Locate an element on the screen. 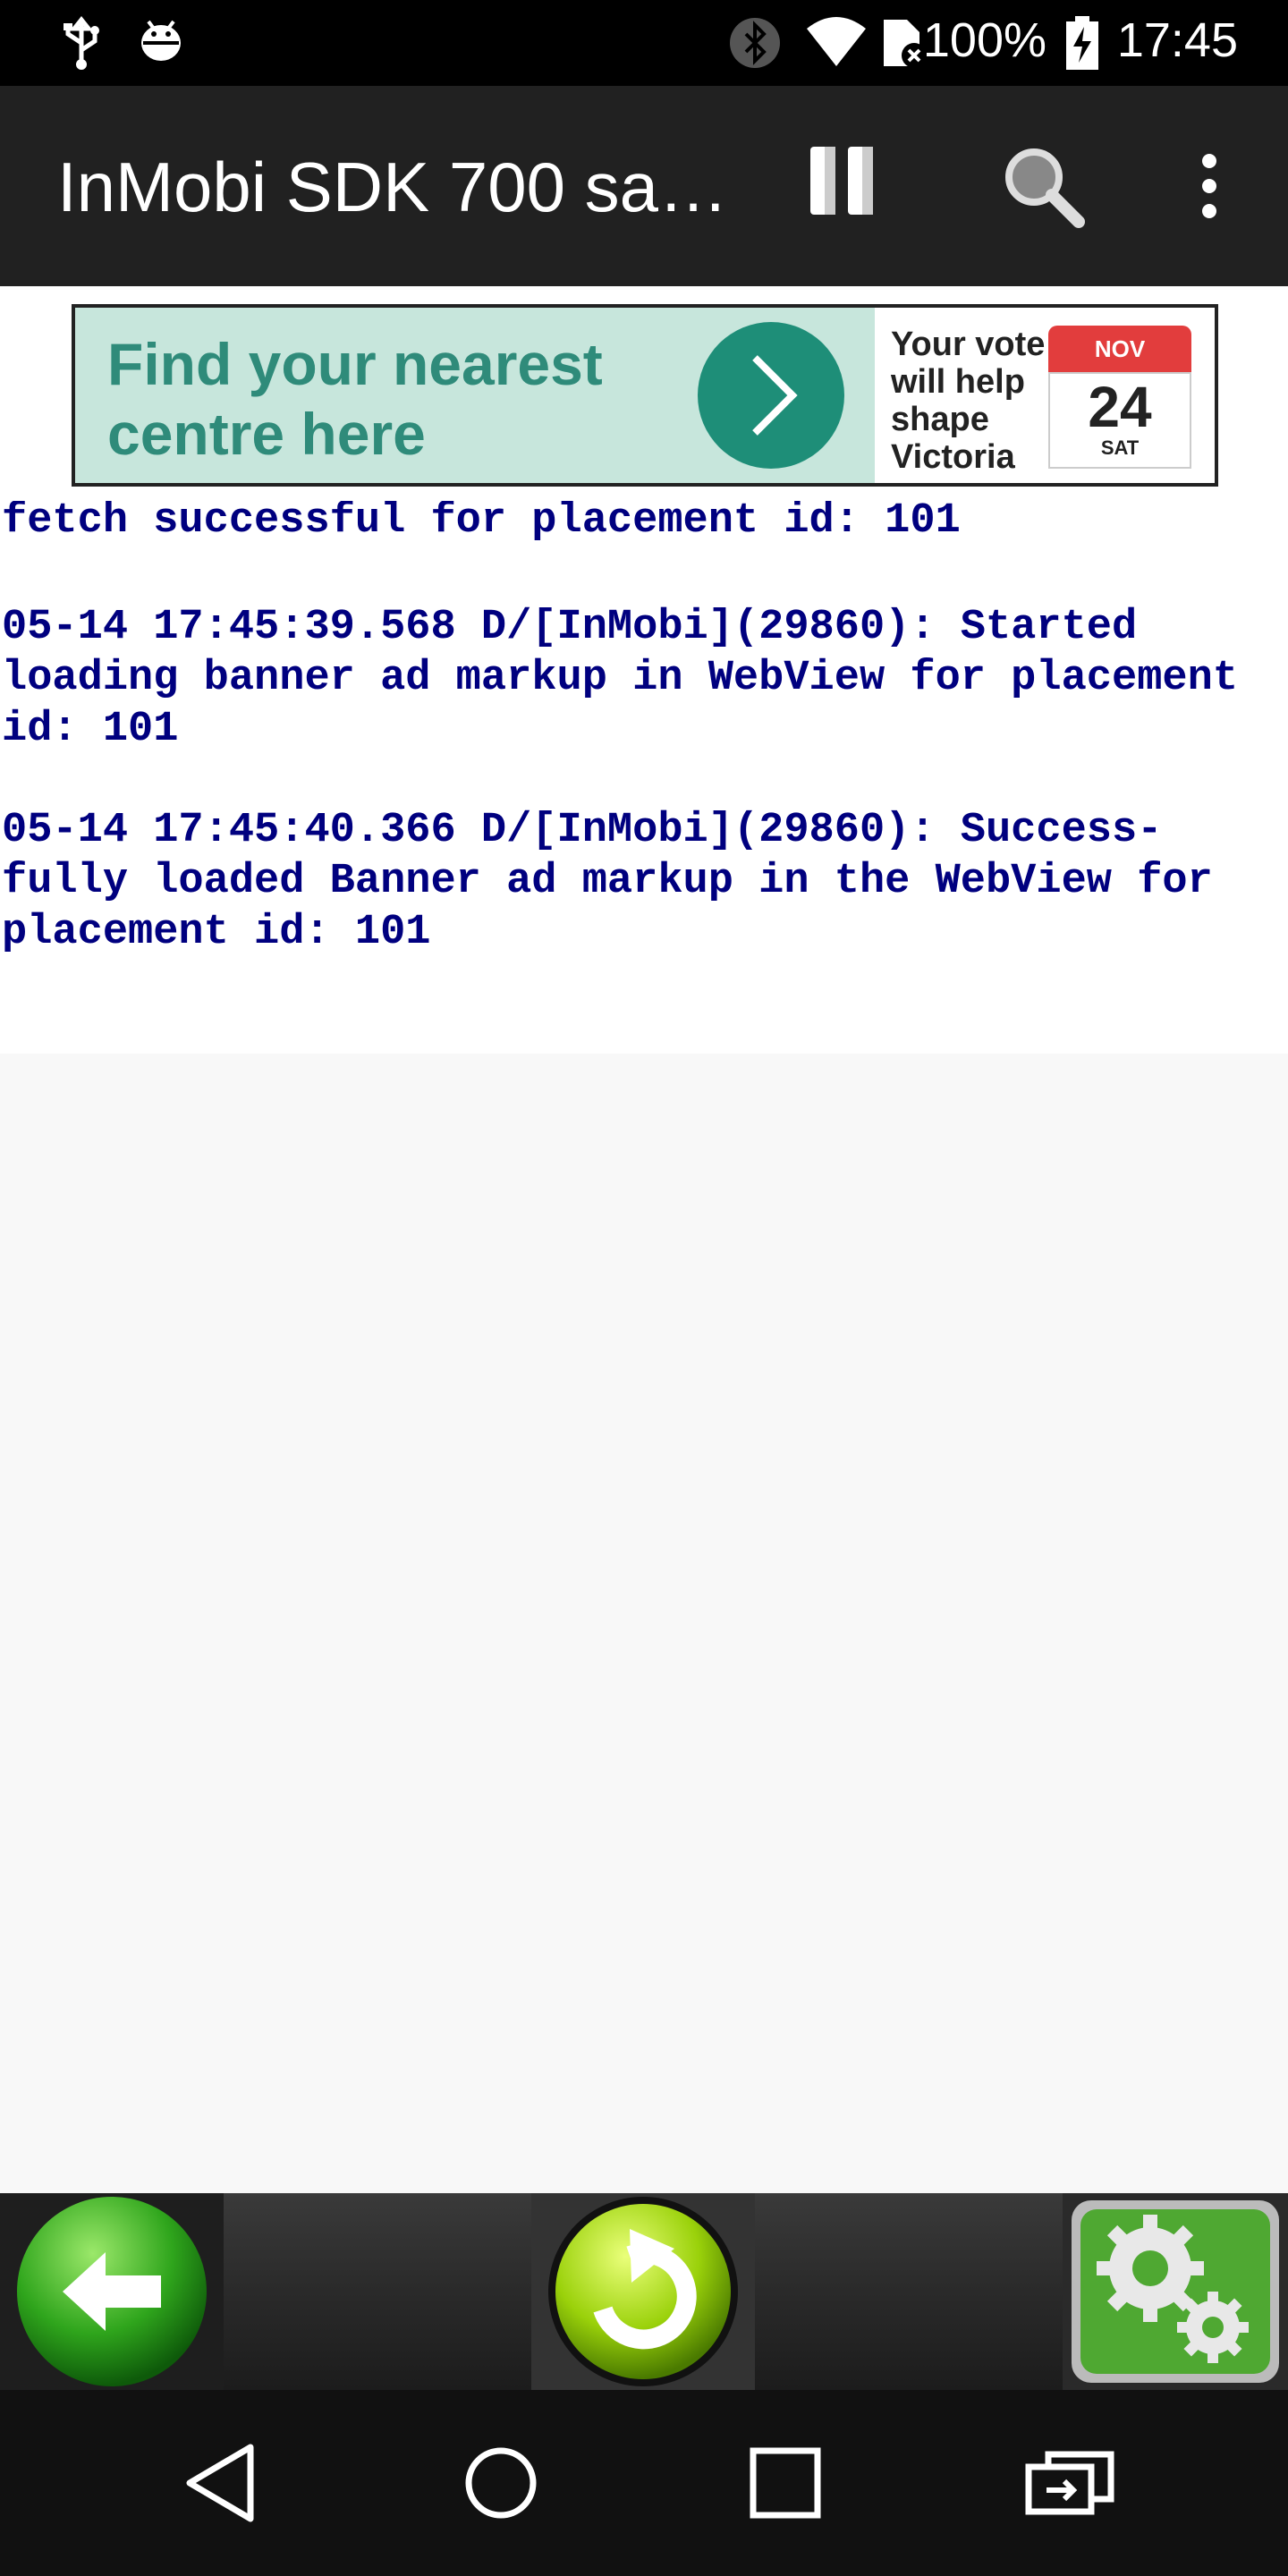 The image size is (1288, 2576). status-bar: 100% 17:45 is located at coordinates (644, 43).